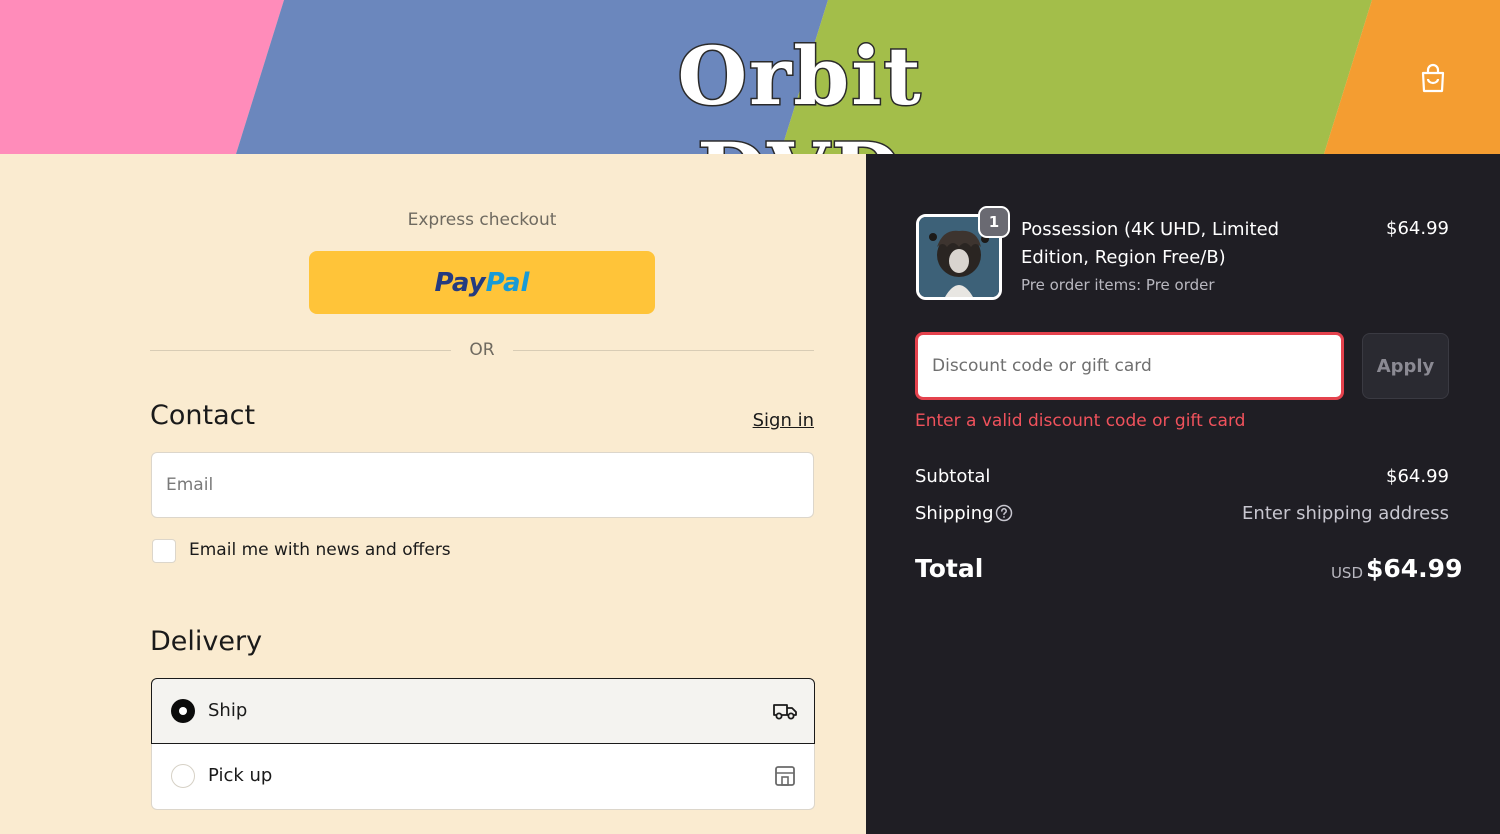 This screenshot has width=1500, height=834. I want to click on product-price: $64.99, so click(1417, 228).